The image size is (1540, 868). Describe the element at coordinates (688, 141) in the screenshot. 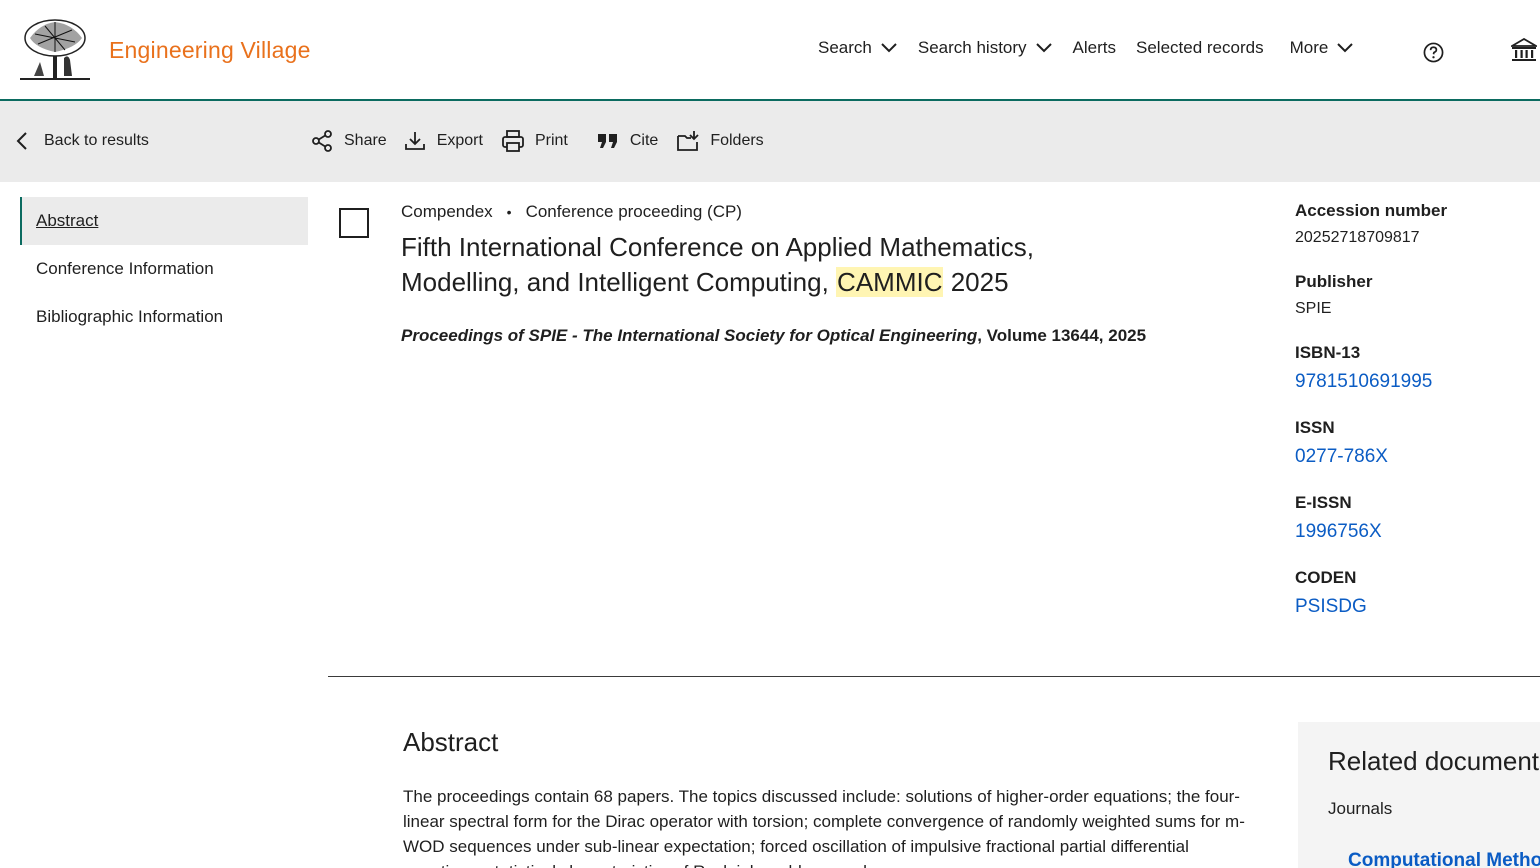

I see `folder-add-icon` at that location.